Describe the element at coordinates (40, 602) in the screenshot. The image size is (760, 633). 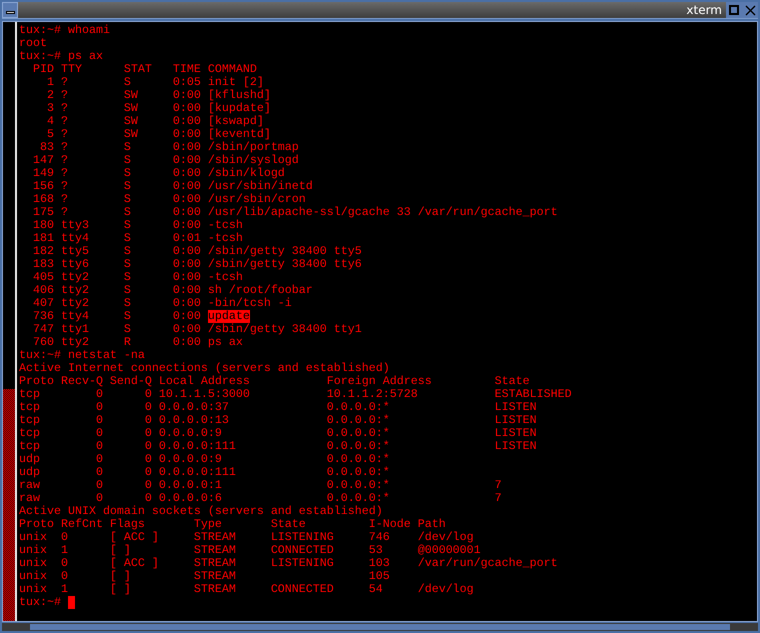
I see `terminal-line: tux:~#` at that location.